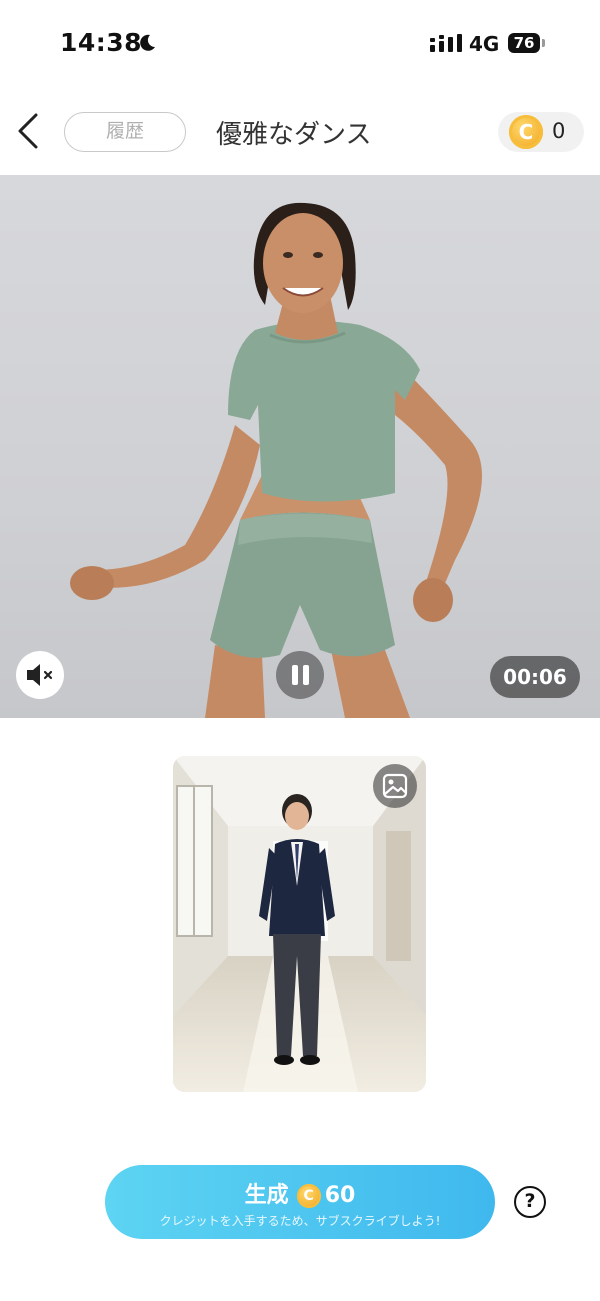 The image size is (600, 1301). Describe the element at coordinates (340, 1195) in the screenshot. I see `generate-cost: 60` at that location.